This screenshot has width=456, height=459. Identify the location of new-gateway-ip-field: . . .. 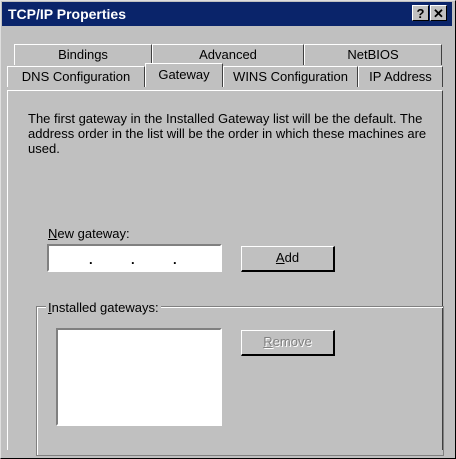
(134, 258).